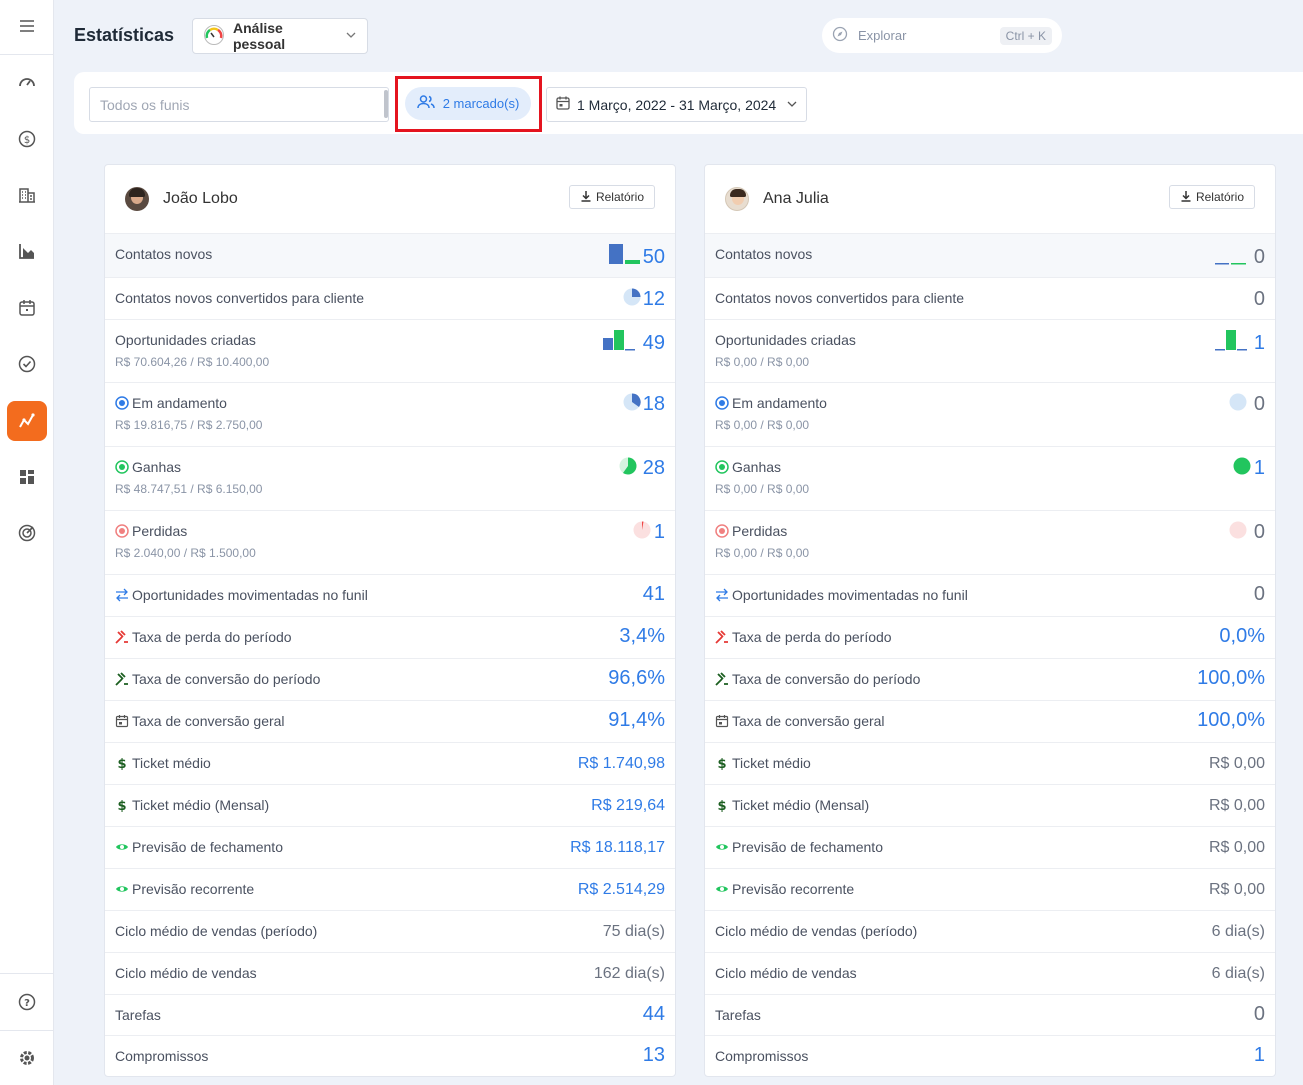  I want to click on analysis-type-label: Análise pessoal, so click(259, 36).